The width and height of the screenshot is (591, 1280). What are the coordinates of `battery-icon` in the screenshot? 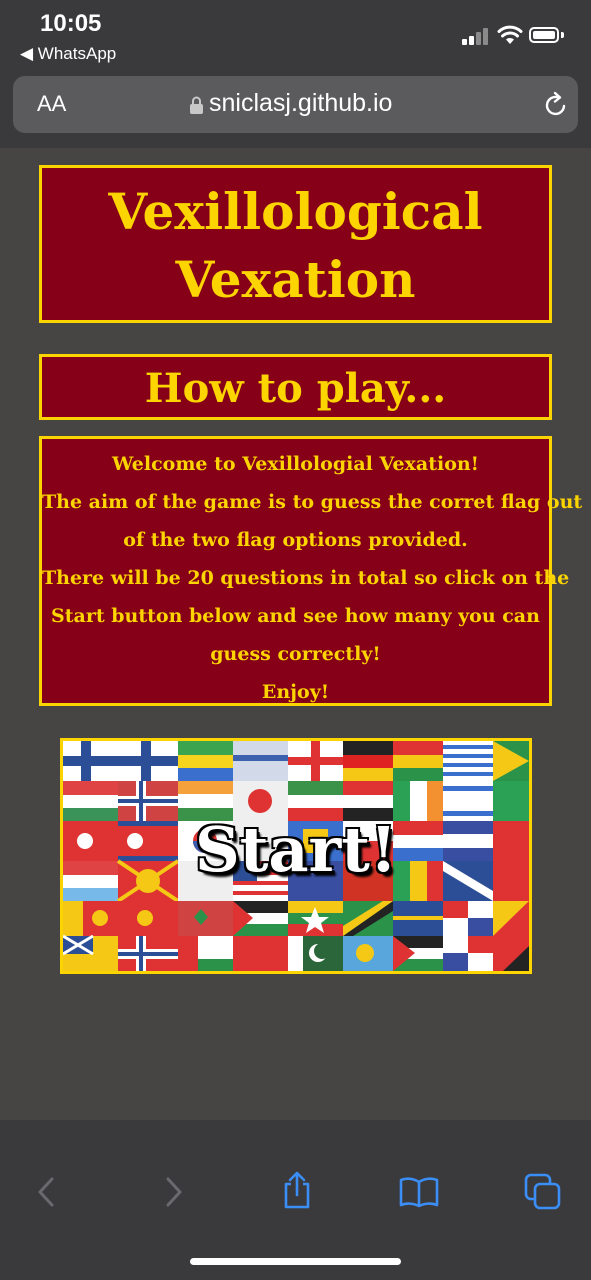 It's located at (544, 35).